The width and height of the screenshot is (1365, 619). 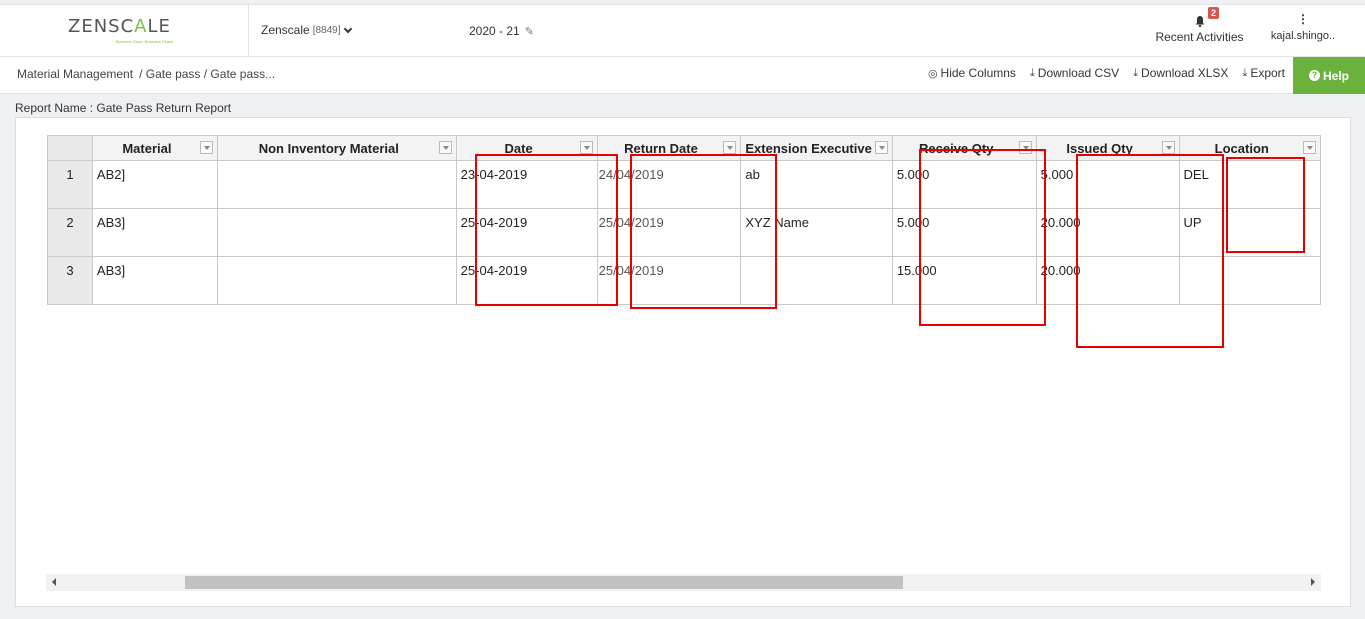 What do you see at coordinates (1241, 148) in the screenshot?
I see `column-label: Location` at bounding box center [1241, 148].